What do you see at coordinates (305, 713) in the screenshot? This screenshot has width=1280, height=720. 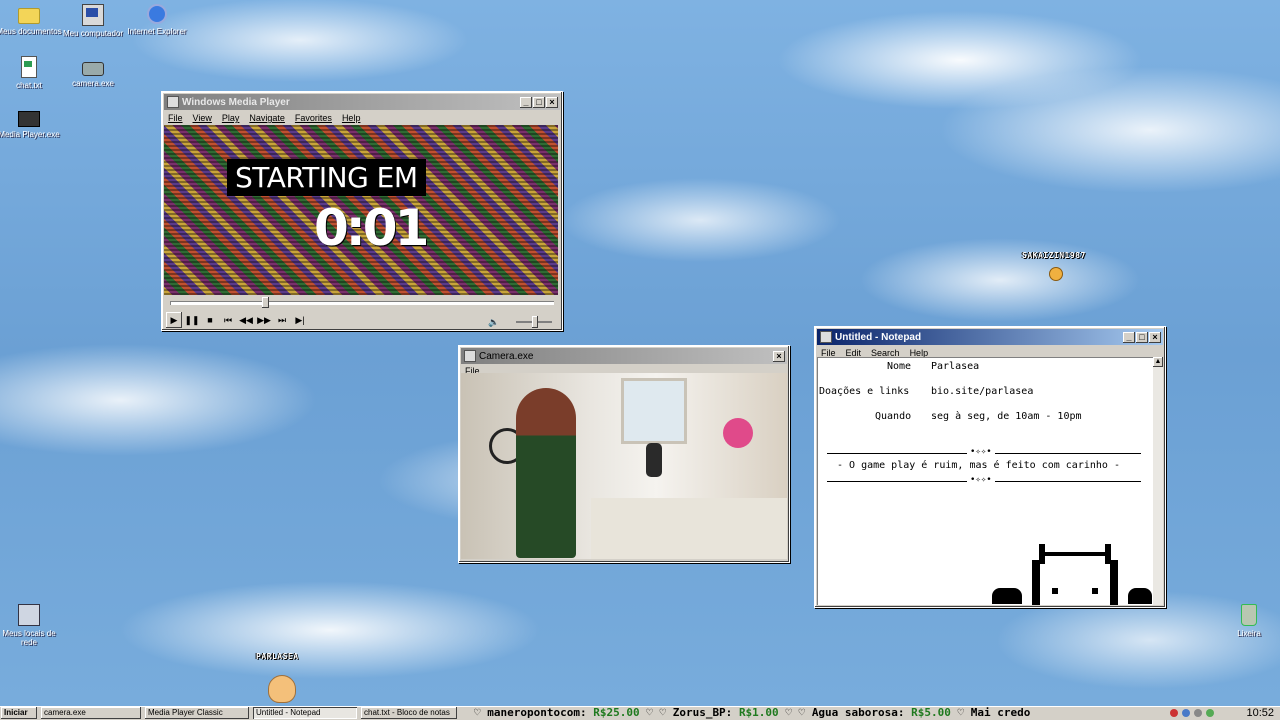 I see `task-notepad: Untitled - Notepad` at bounding box center [305, 713].